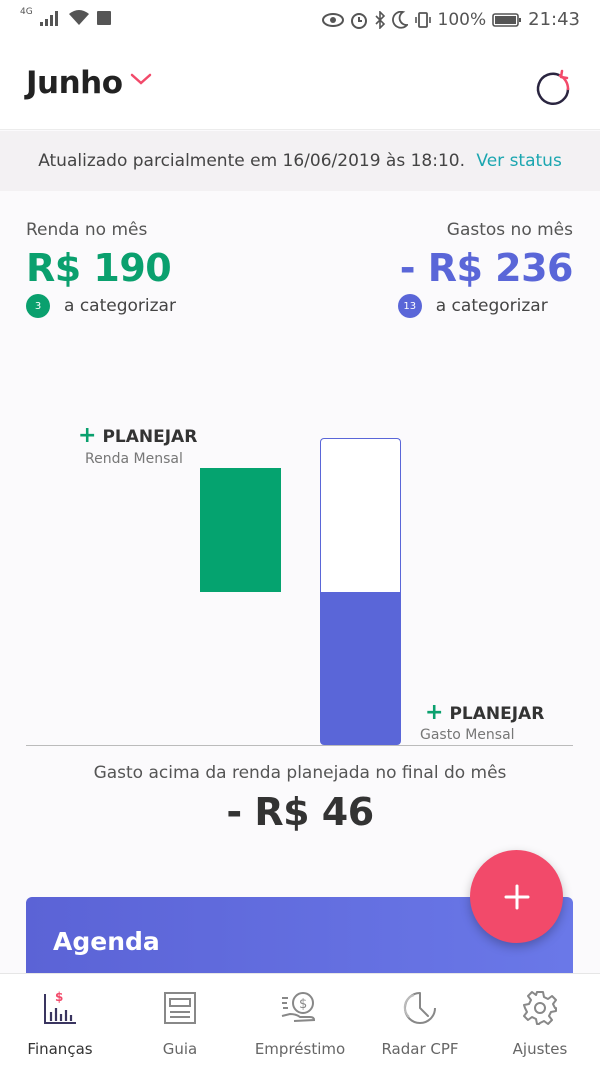  I want to click on app-header: Junho, so click(300, 85).